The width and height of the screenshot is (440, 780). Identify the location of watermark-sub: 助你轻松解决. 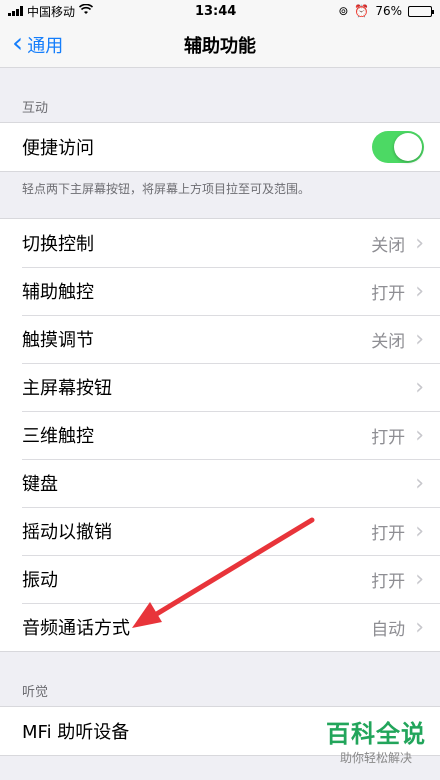
(375, 758).